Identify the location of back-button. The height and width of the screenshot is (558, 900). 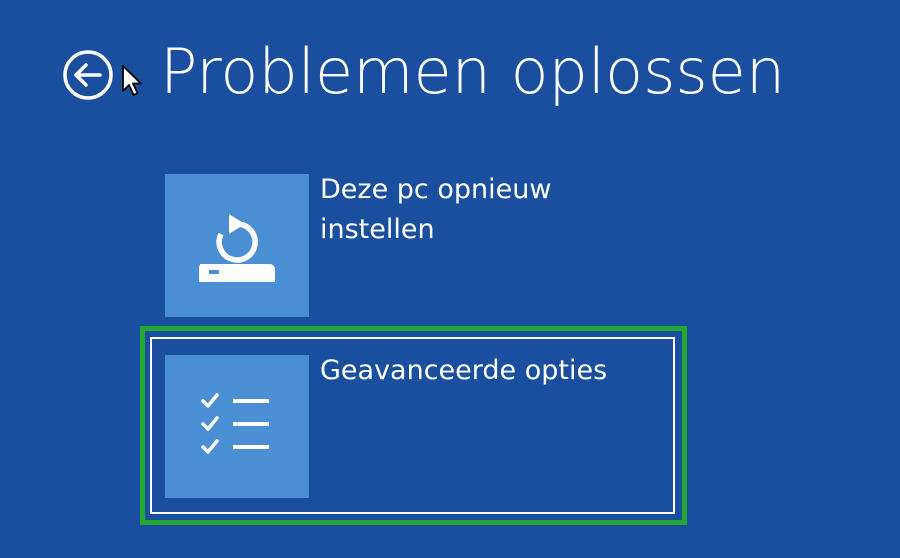
(88, 75).